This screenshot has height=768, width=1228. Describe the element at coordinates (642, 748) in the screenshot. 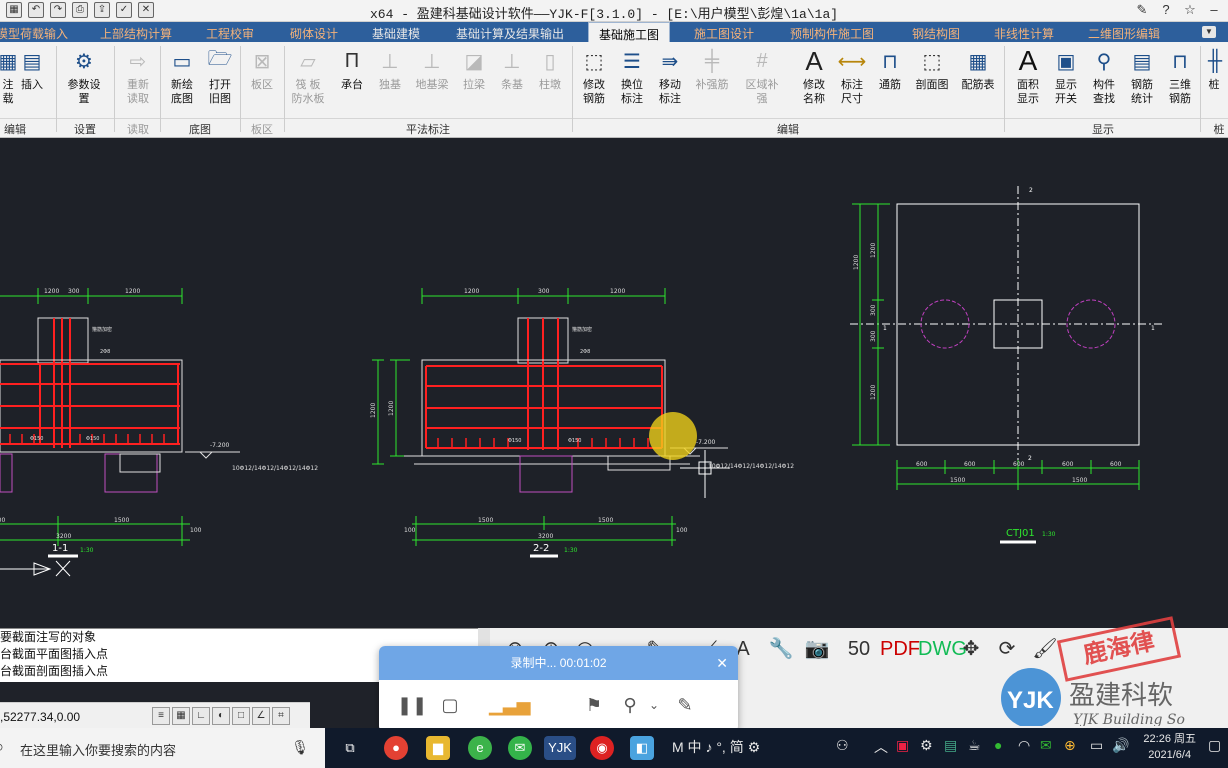

I see `app-icon: ◧` at that location.